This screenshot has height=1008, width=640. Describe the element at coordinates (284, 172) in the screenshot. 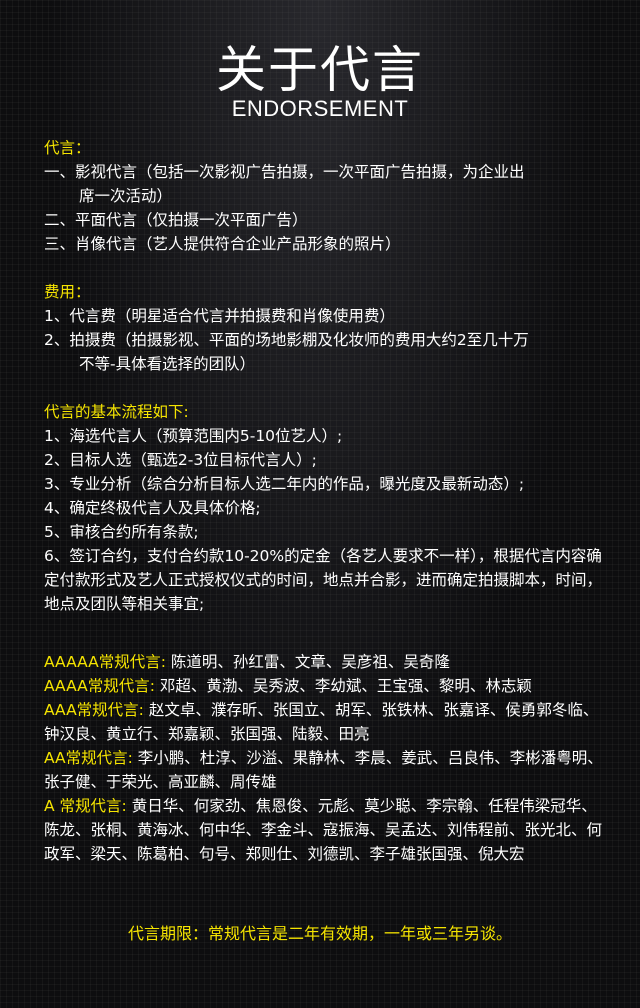

I see `types-item: 一、影视代言（包括一次影视广告拍摄，一次平面广告拍摄，为企业出` at that location.